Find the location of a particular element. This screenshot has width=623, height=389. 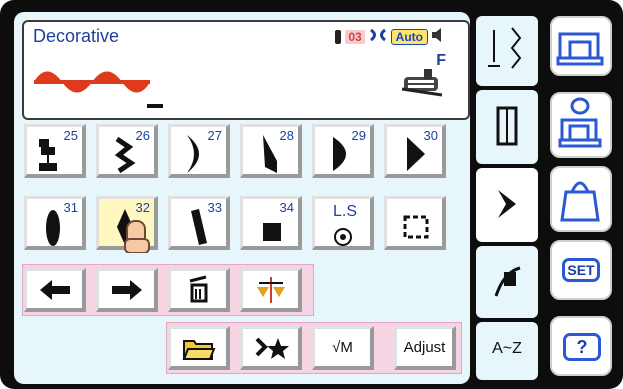

quilt-stitch-icon is located at coordinates (507, 281).